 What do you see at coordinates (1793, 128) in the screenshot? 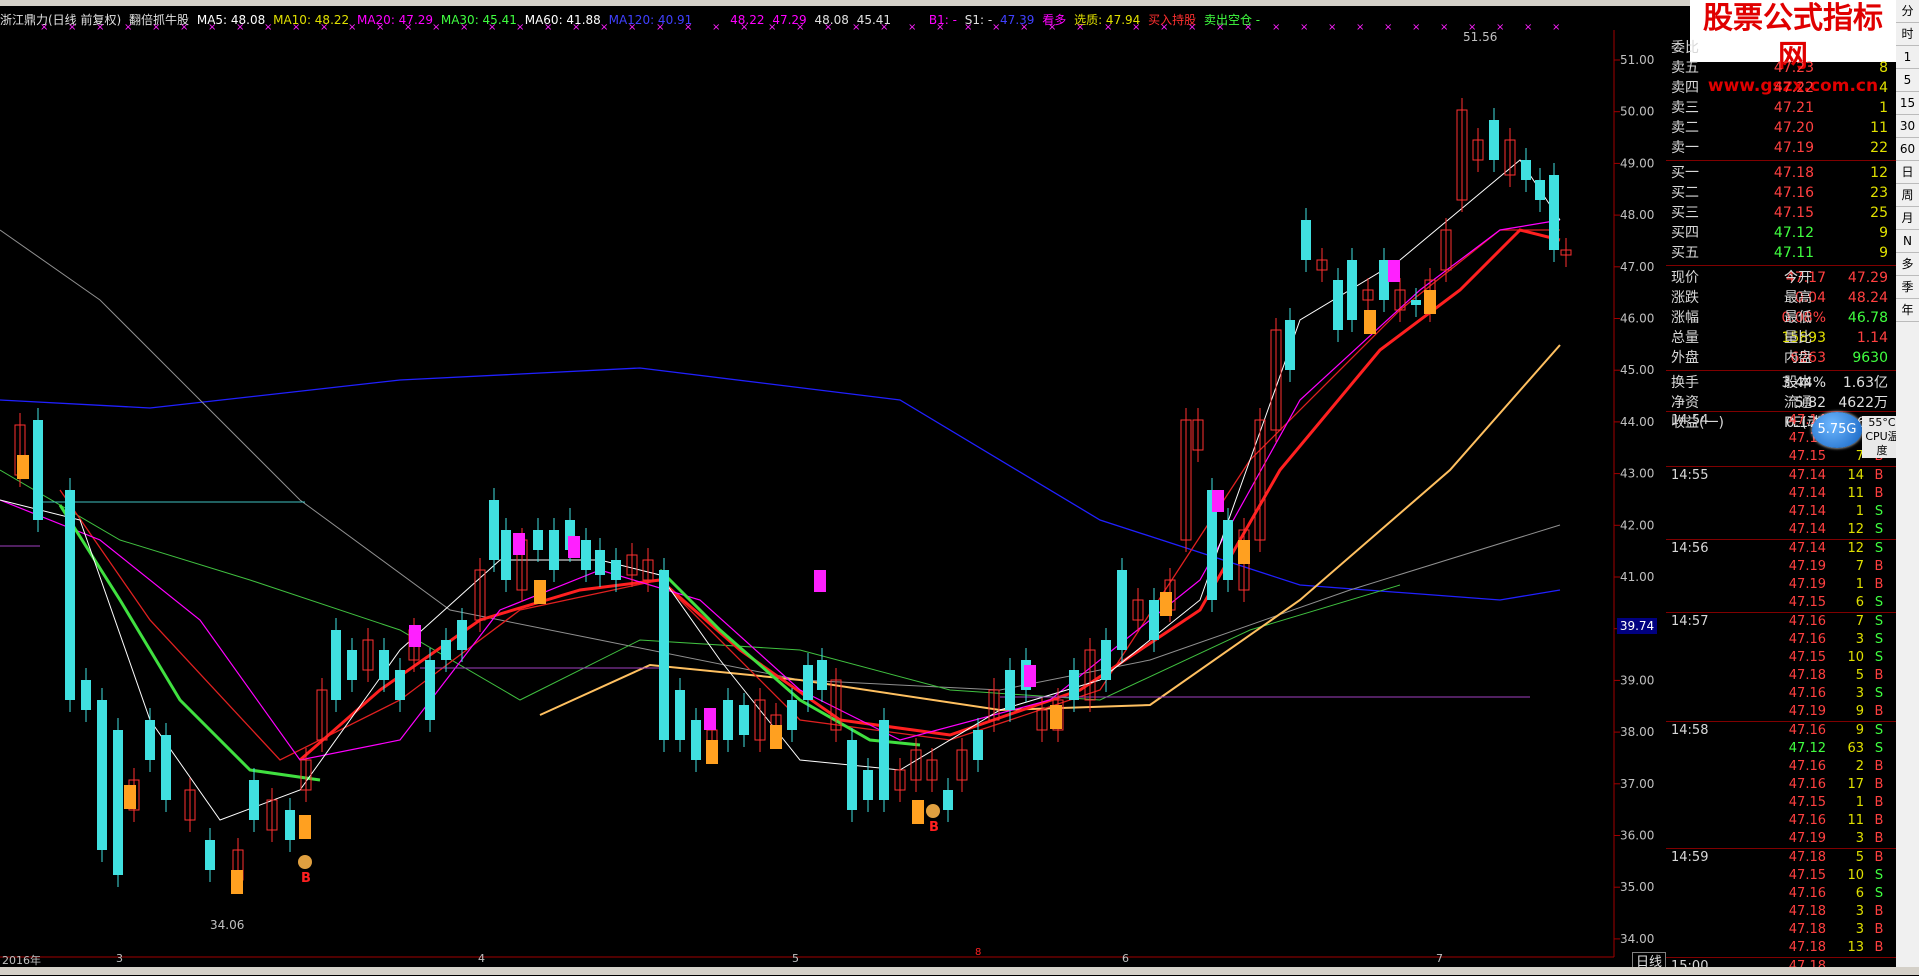
I see `ask-price: 47.20` at bounding box center [1793, 128].